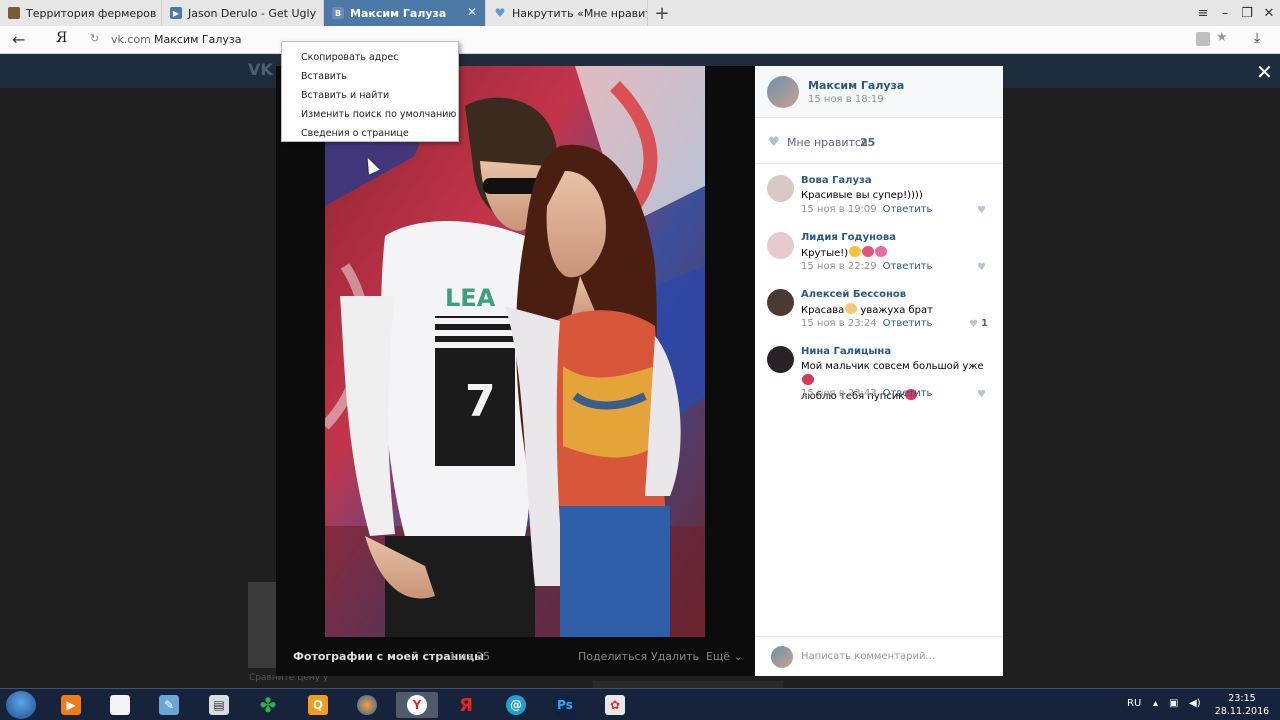 The image size is (1280, 720). Describe the element at coordinates (398, 13) in the screenshot. I see `tab-title: Максим Галуза` at that location.